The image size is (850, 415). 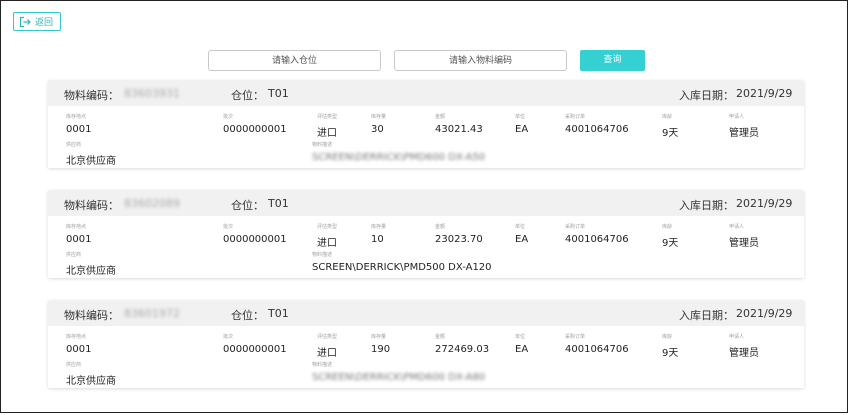 I want to click on description-field: 物料描述 SCREEN\DERRICK\PMD600 DX-A80, so click(x=399, y=372).